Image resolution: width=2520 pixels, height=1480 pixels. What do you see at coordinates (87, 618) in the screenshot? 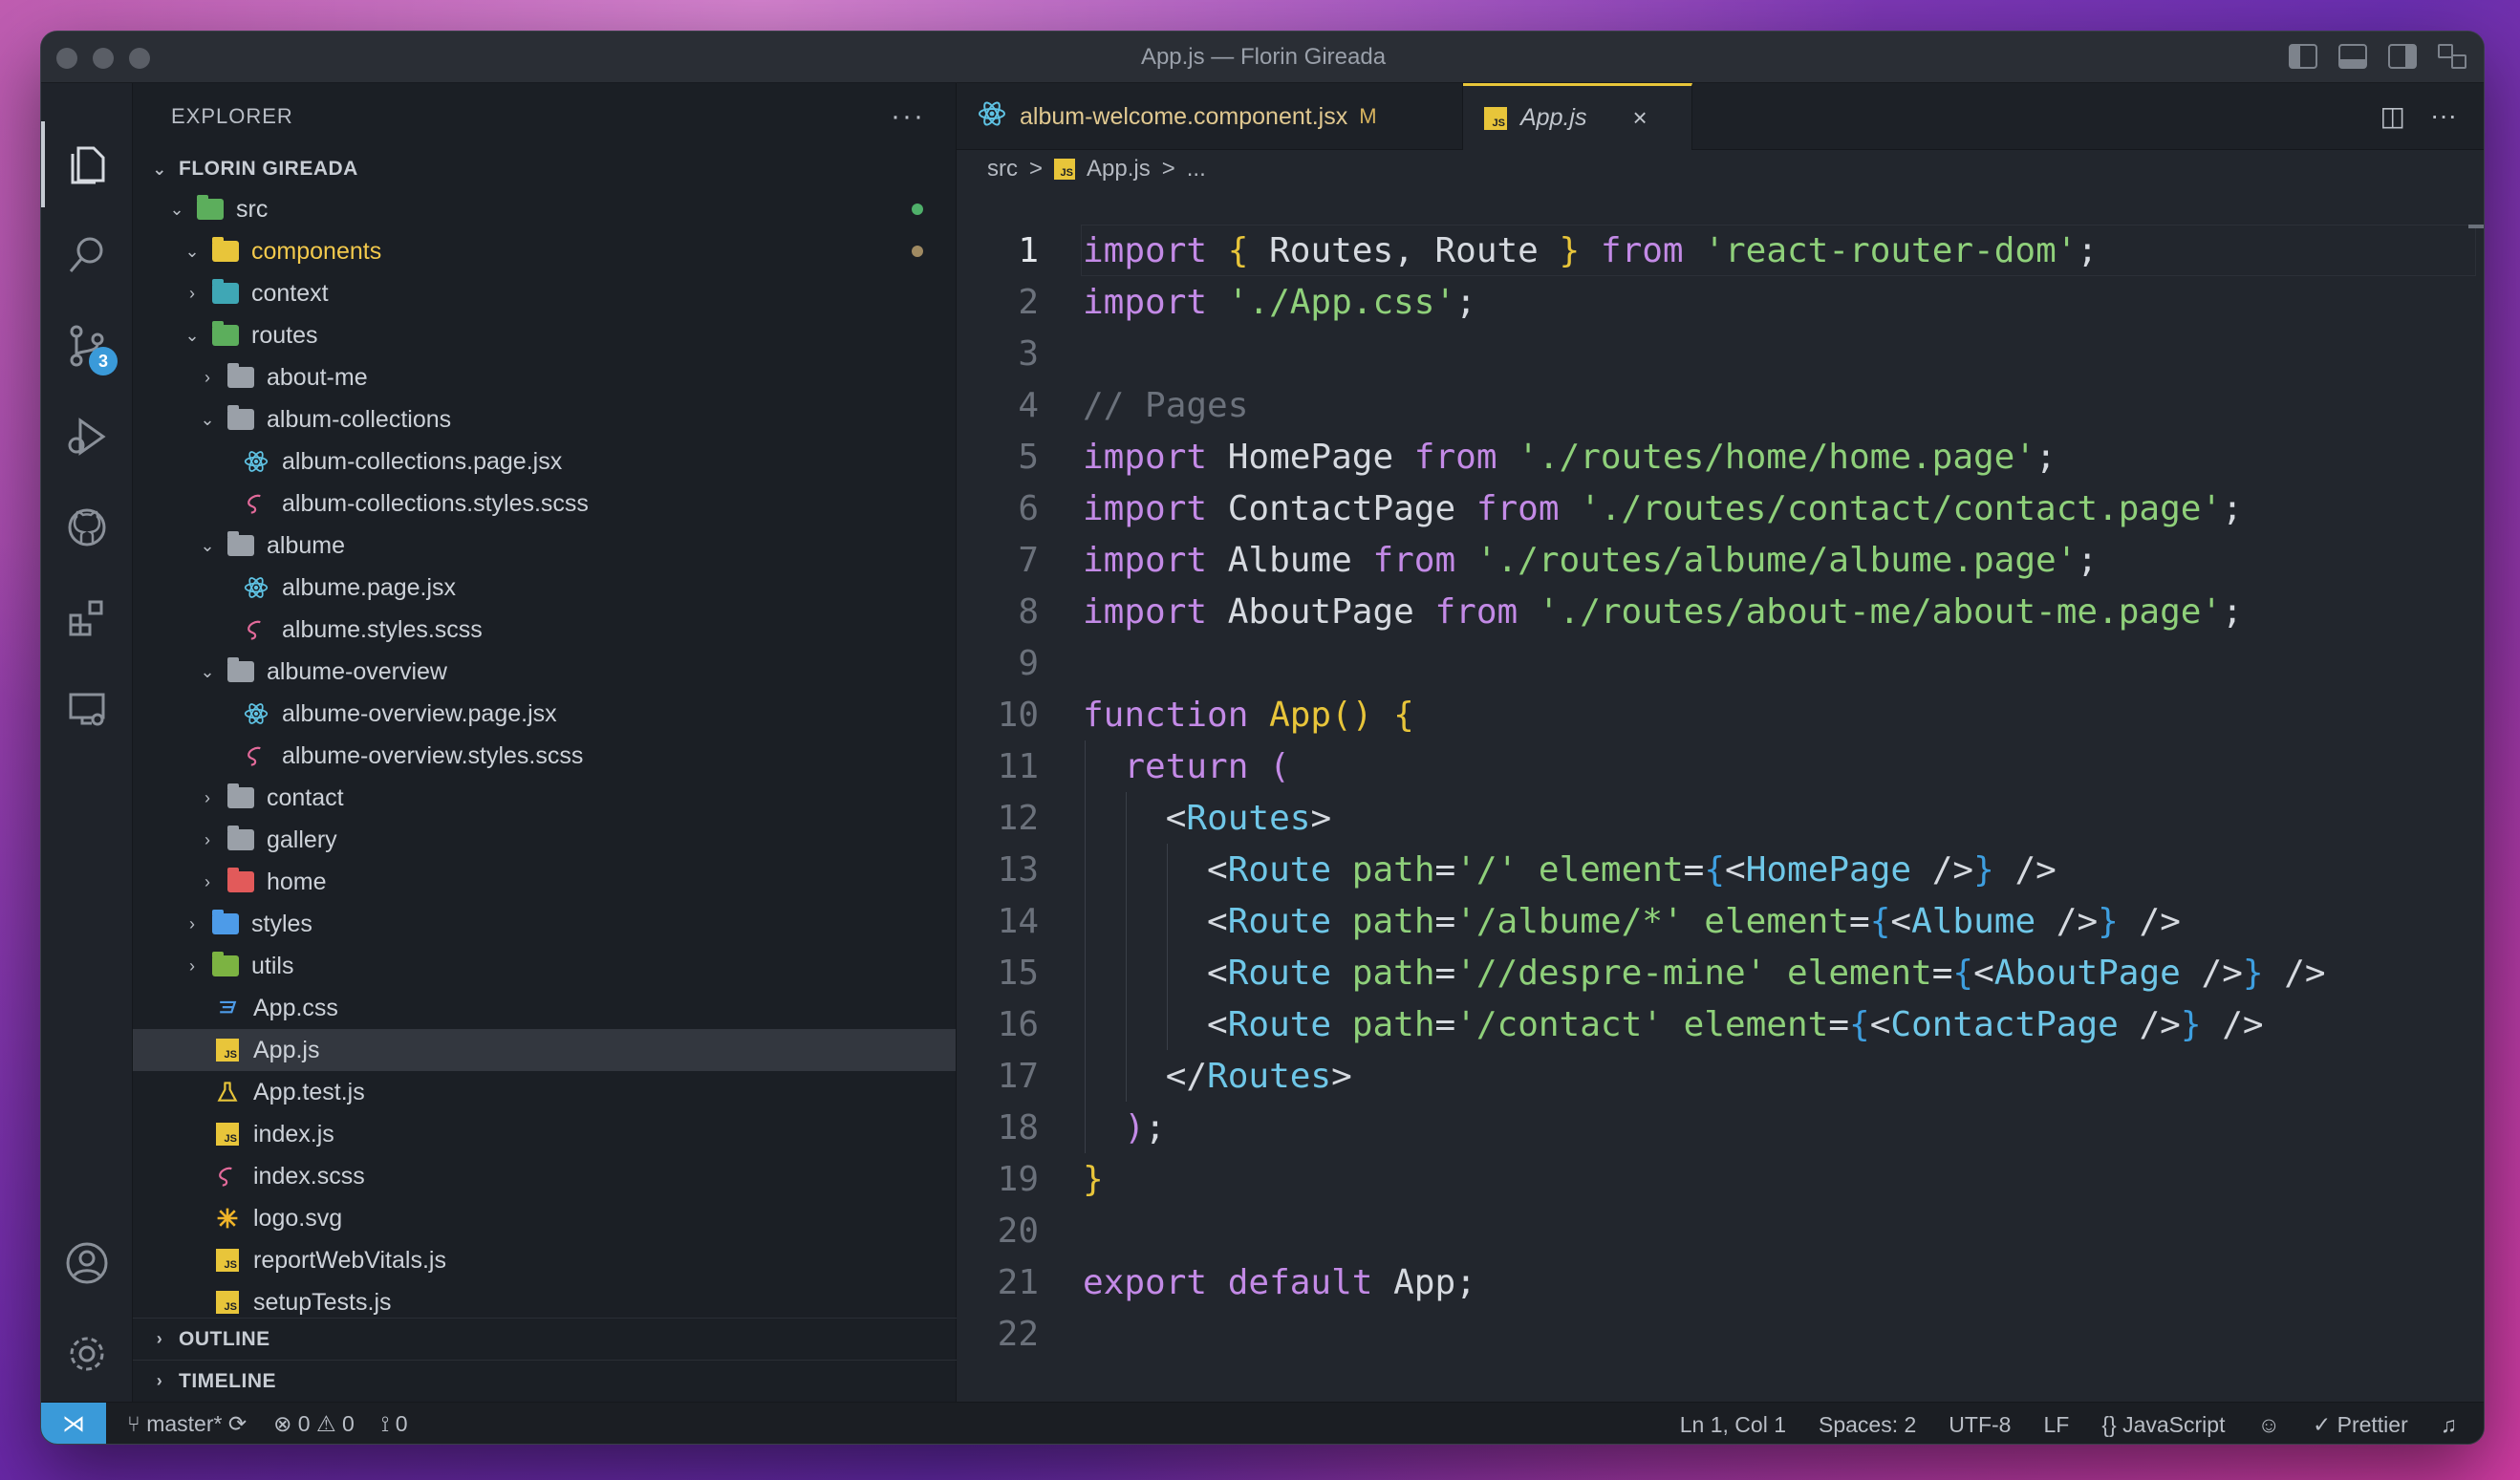
I see `extensions-icon` at bounding box center [87, 618].